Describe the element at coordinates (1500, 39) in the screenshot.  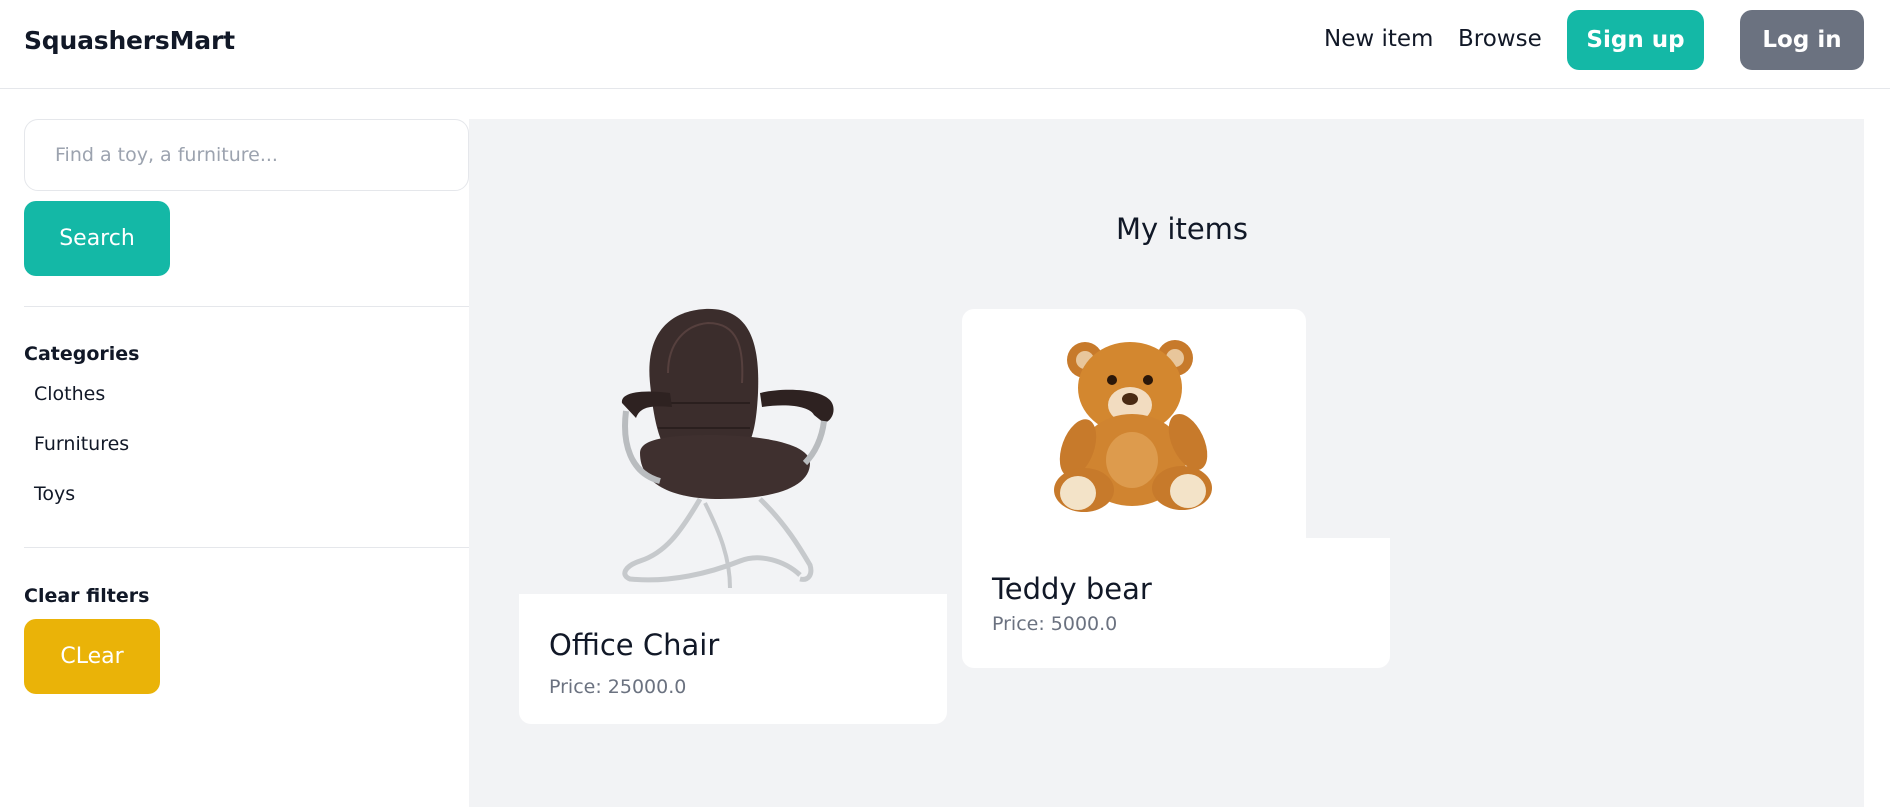
I see `nav-browse-link: Browse` at that location.